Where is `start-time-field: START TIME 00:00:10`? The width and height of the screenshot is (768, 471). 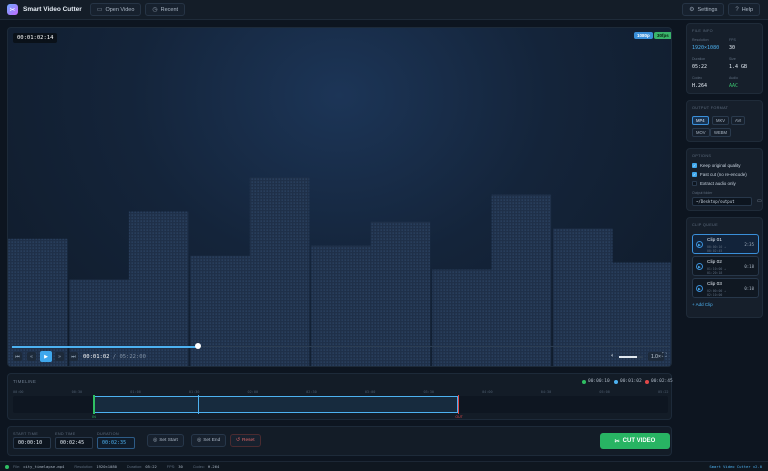
start-time-field: START TIME 00:00:10 is located at coordinates (32, 440).